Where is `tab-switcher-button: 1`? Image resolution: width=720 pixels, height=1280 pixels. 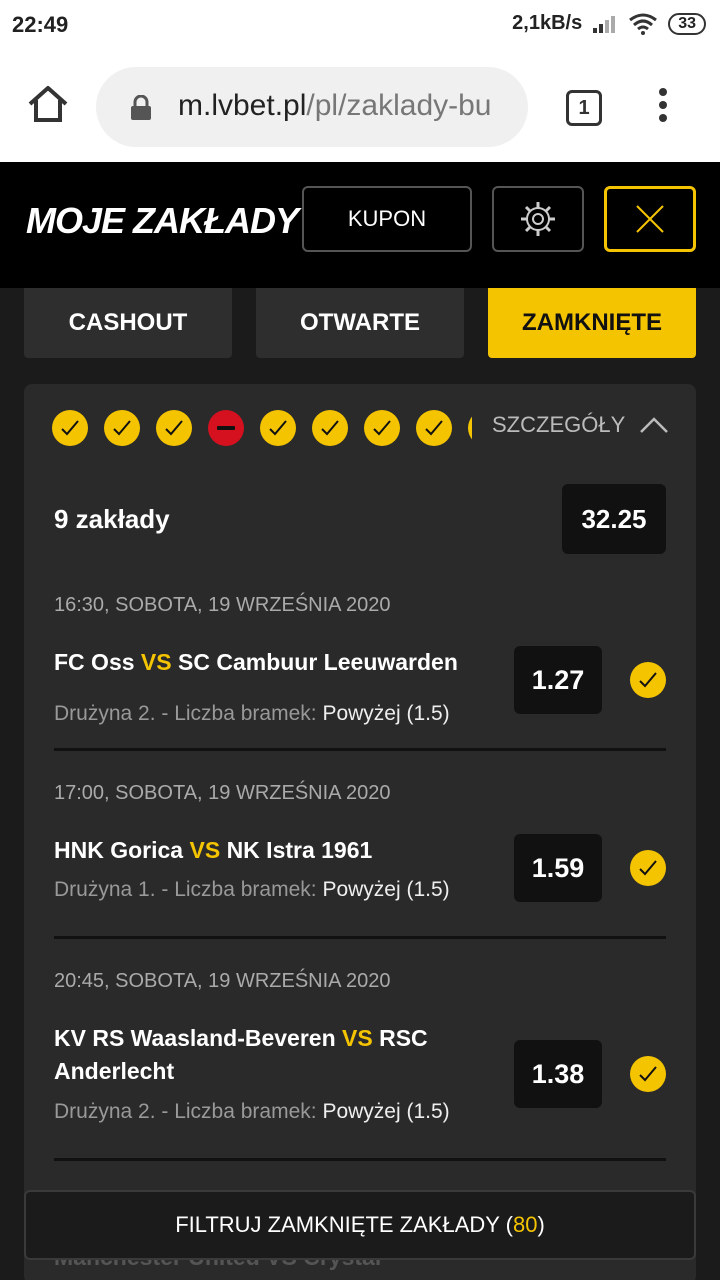
tab-switcher-button: 1 is located at coordinates (584, 108).